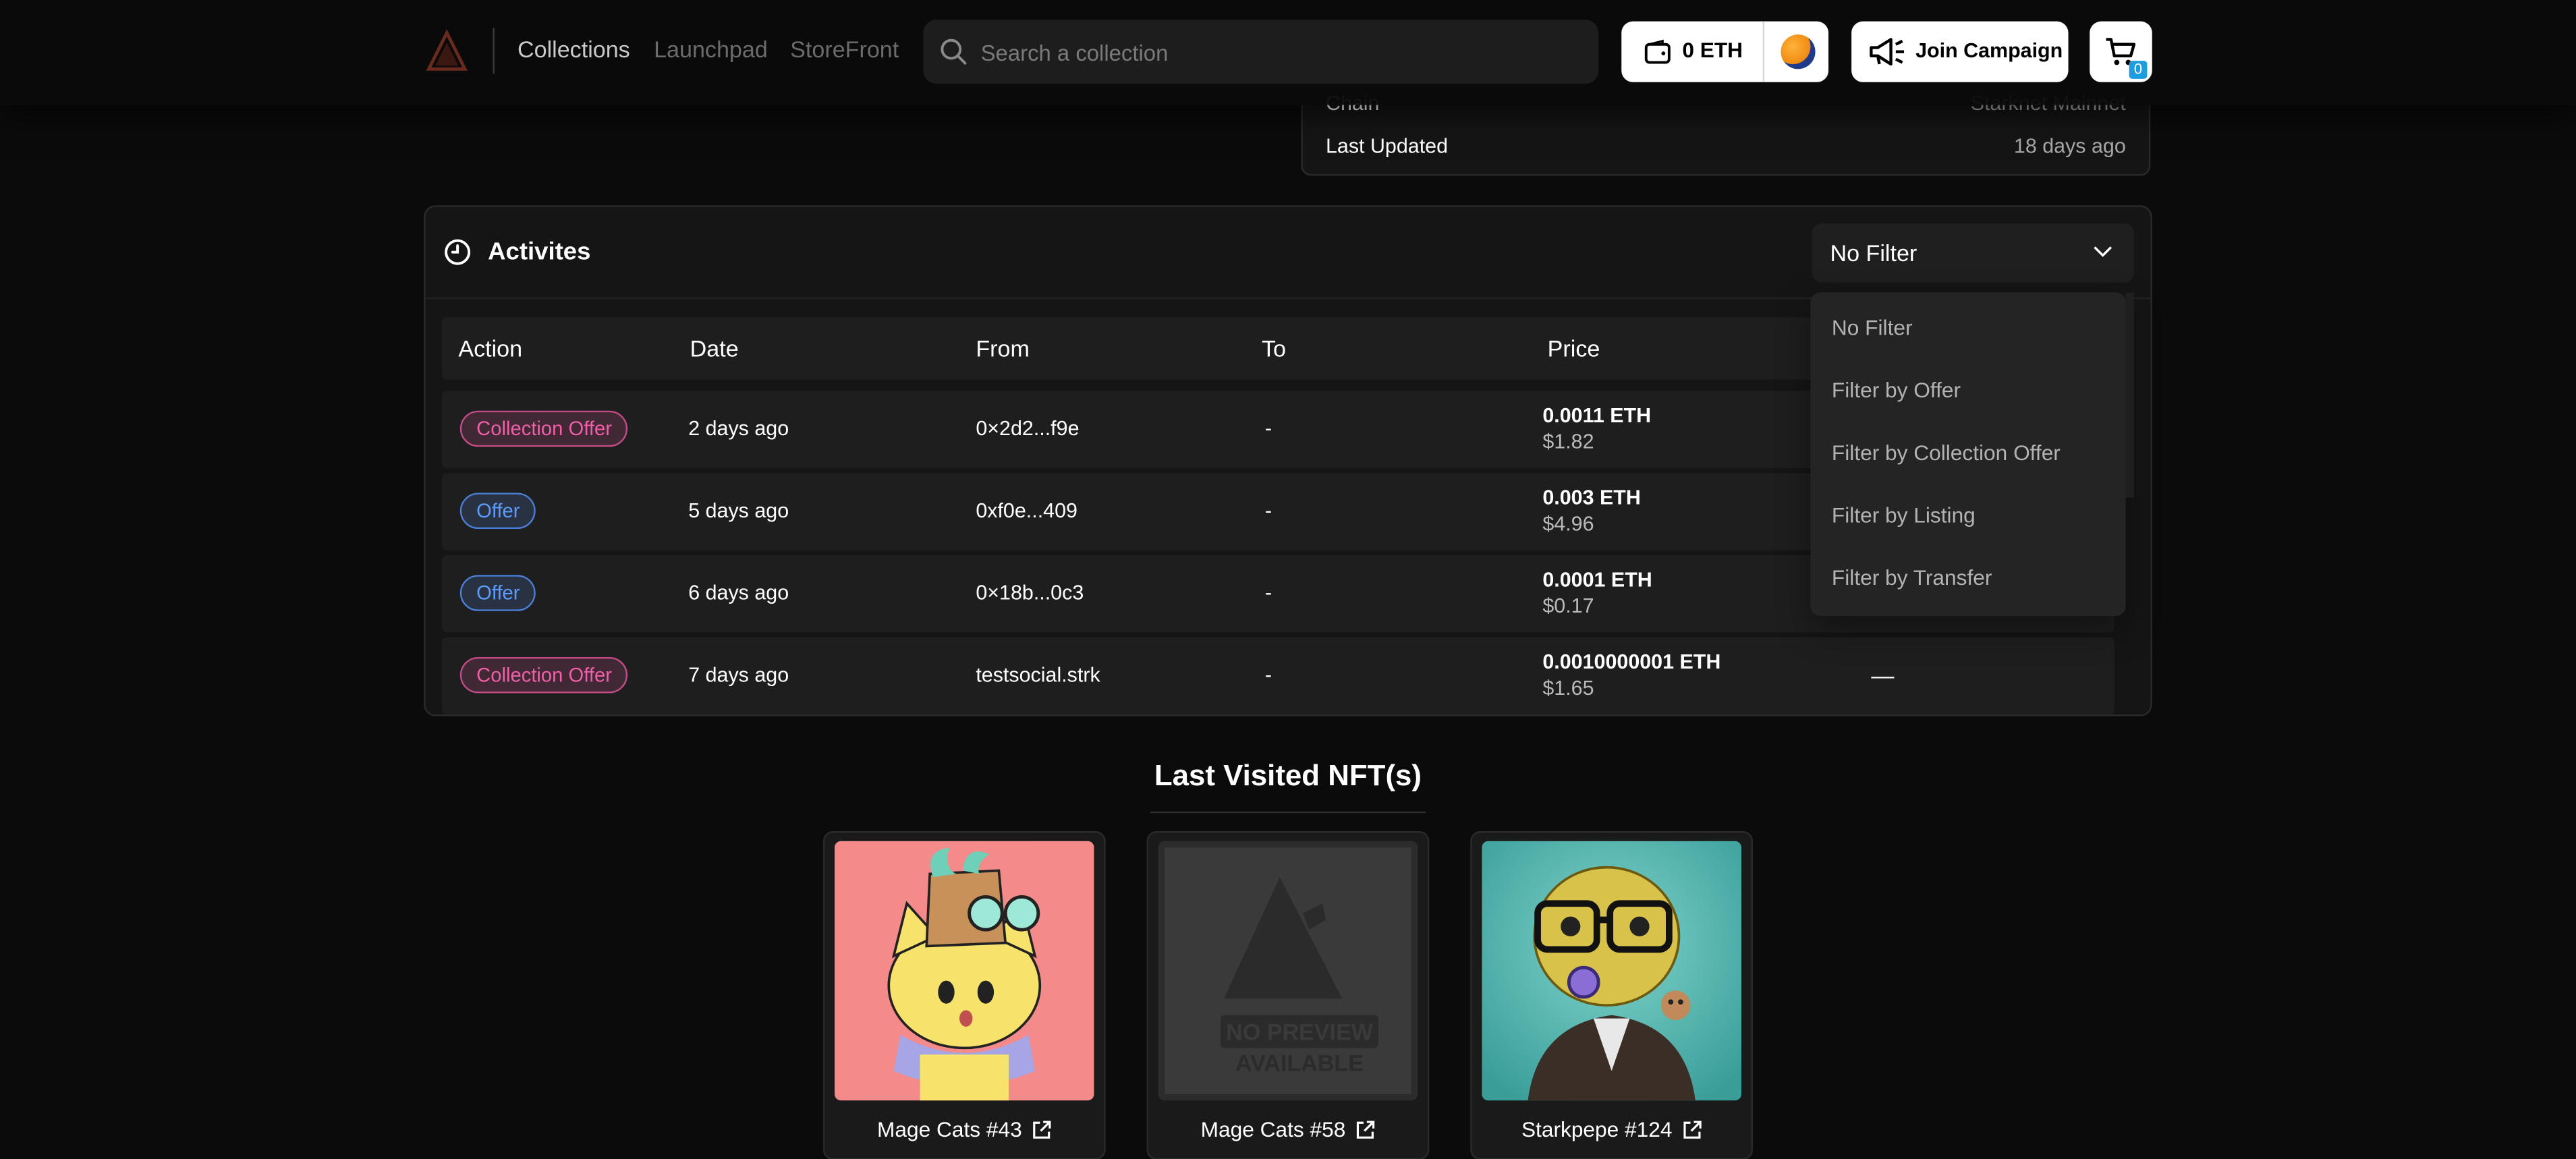  I want to click on nft-name-text: Starkpepe #124, so click(1597, 1129).